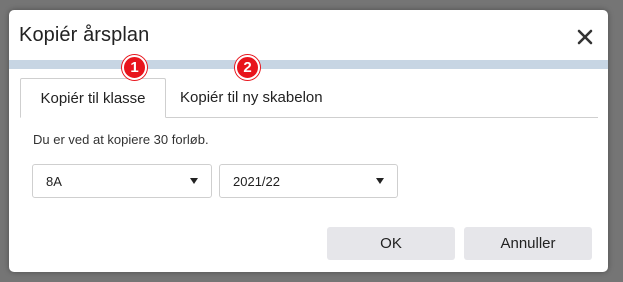 Image resolution: width=623 pixels, height=282 pixels. I want to click on header-divider-bar, so click(308, 64).